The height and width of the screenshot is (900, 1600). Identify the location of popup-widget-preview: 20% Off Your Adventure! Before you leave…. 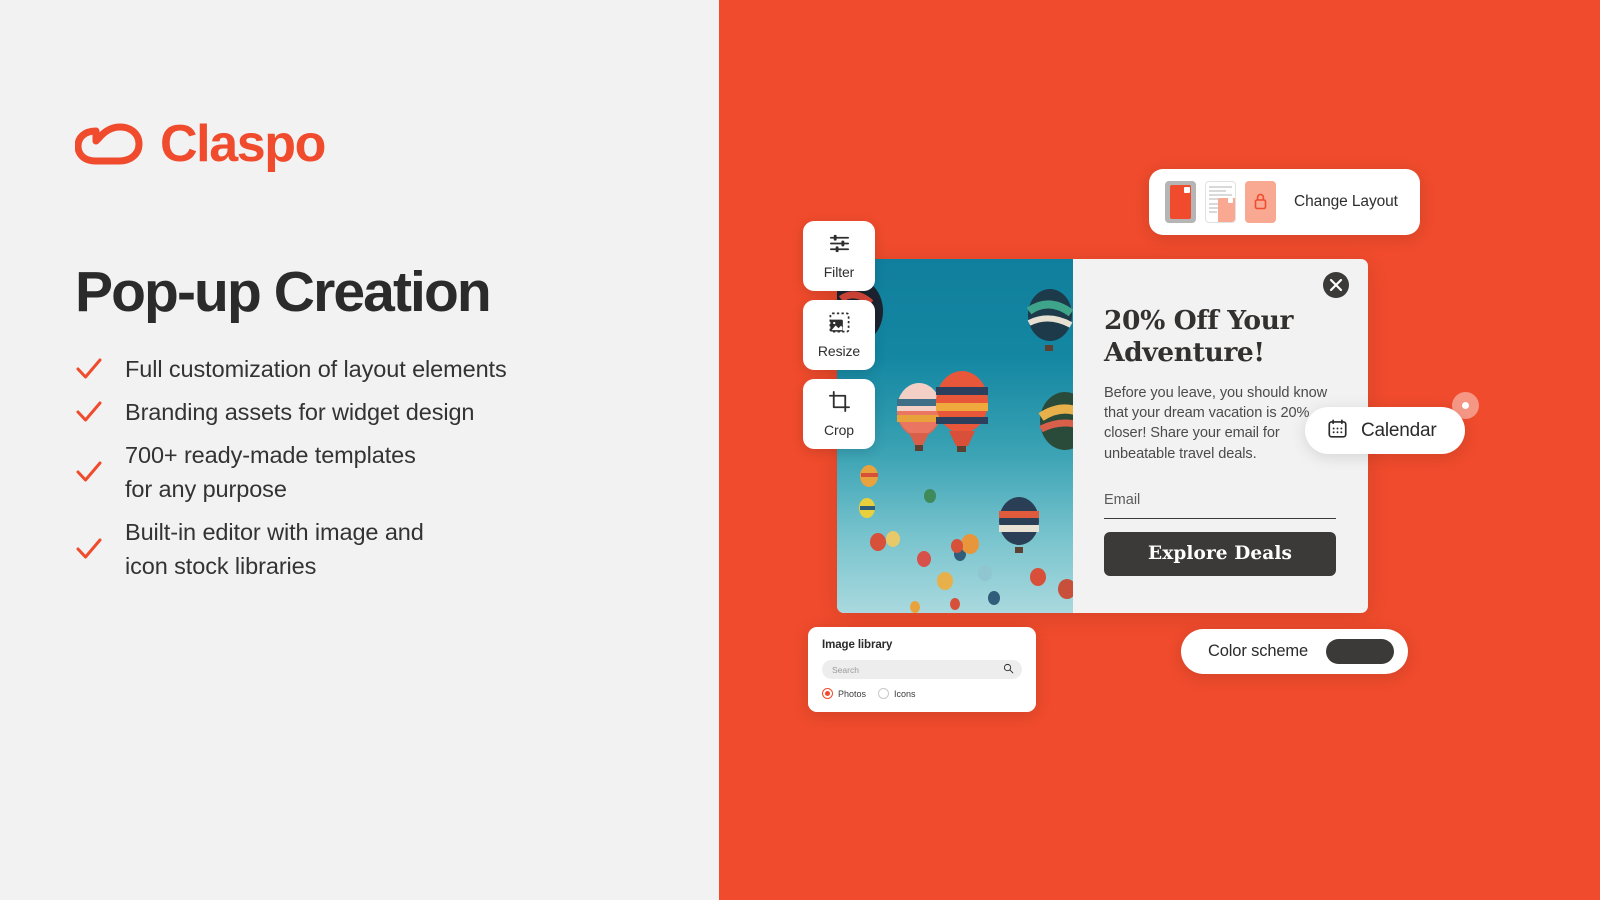
(1102, 436).